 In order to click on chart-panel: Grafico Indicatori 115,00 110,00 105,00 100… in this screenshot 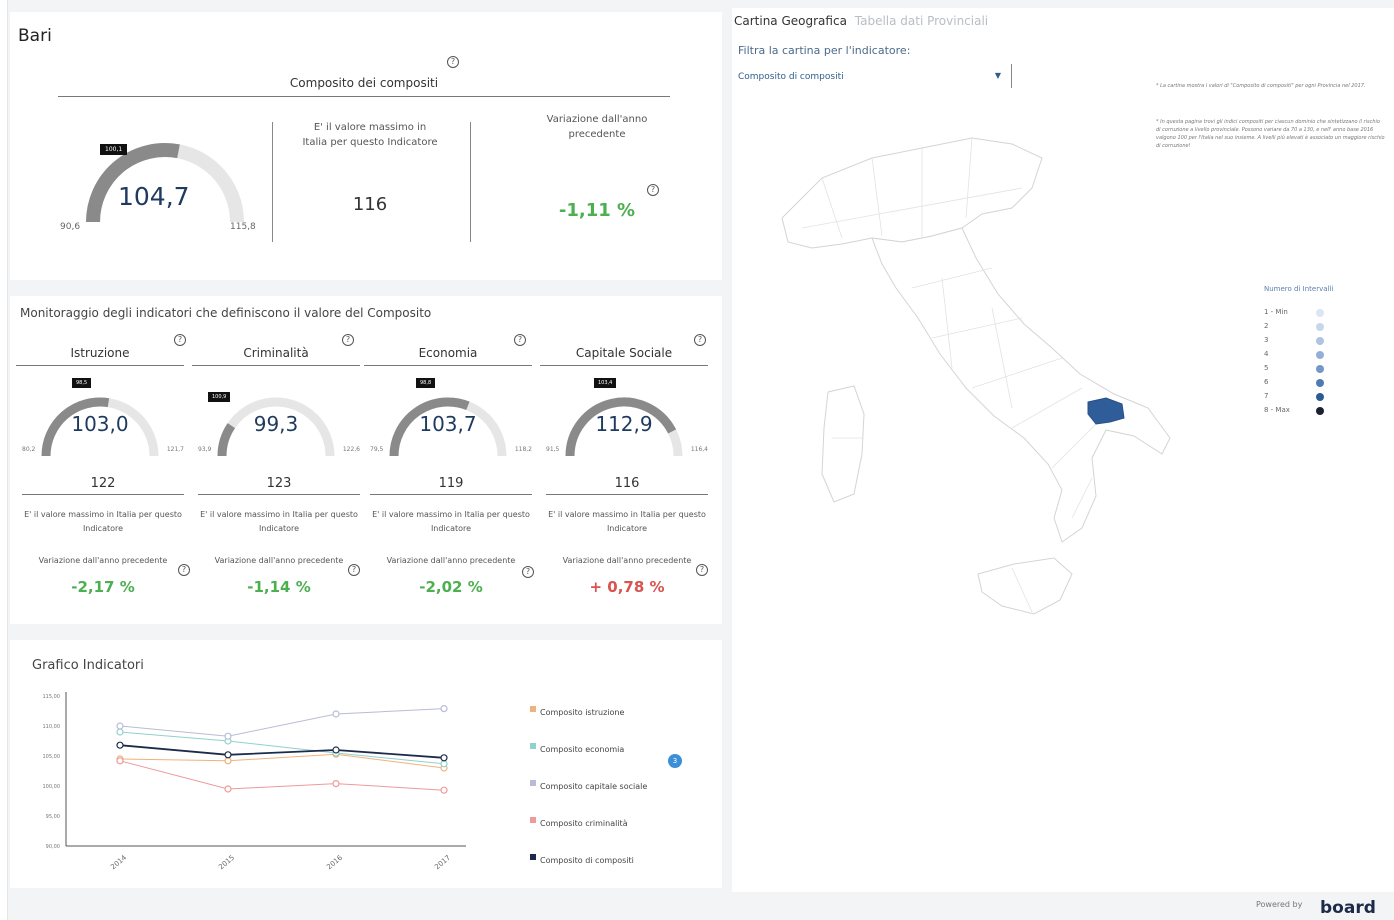, I will do `click(366, 764)`.